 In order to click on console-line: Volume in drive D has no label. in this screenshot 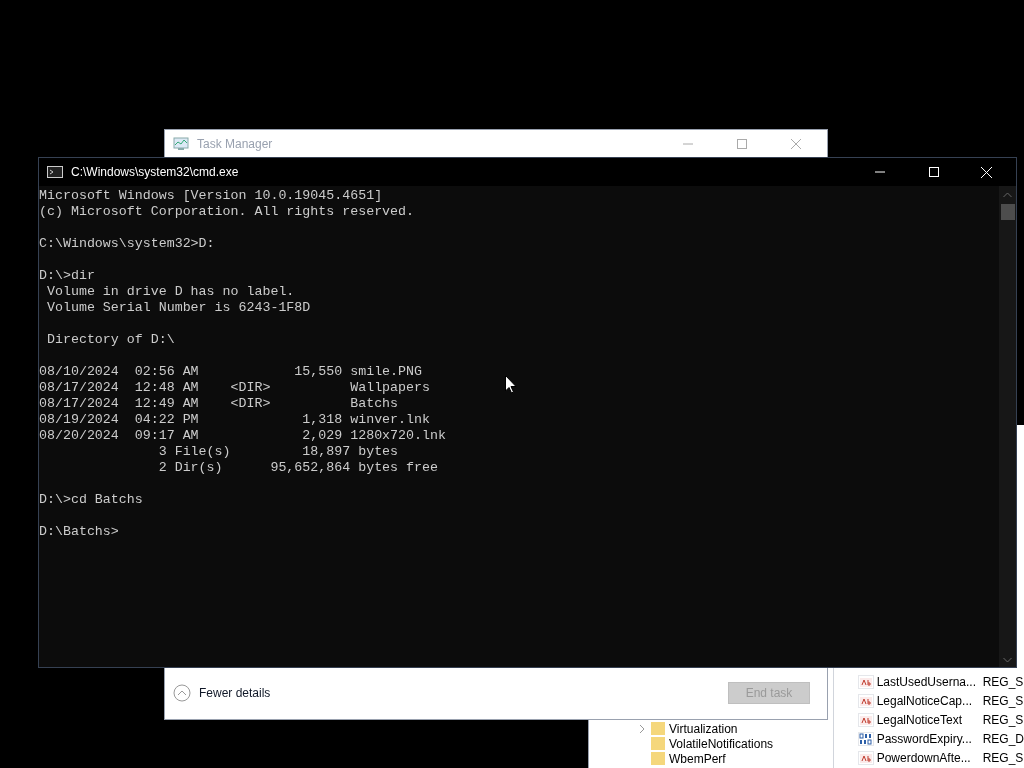, I will do `click(170, 292)`.